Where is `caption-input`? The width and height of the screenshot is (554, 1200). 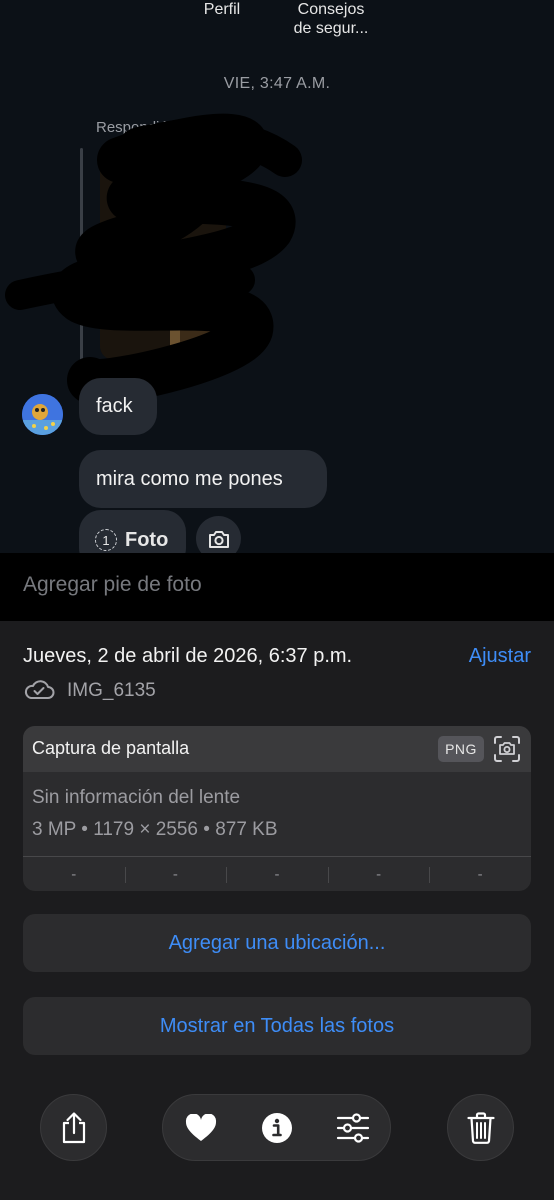
caption-input is located at coordinates (273, 585).